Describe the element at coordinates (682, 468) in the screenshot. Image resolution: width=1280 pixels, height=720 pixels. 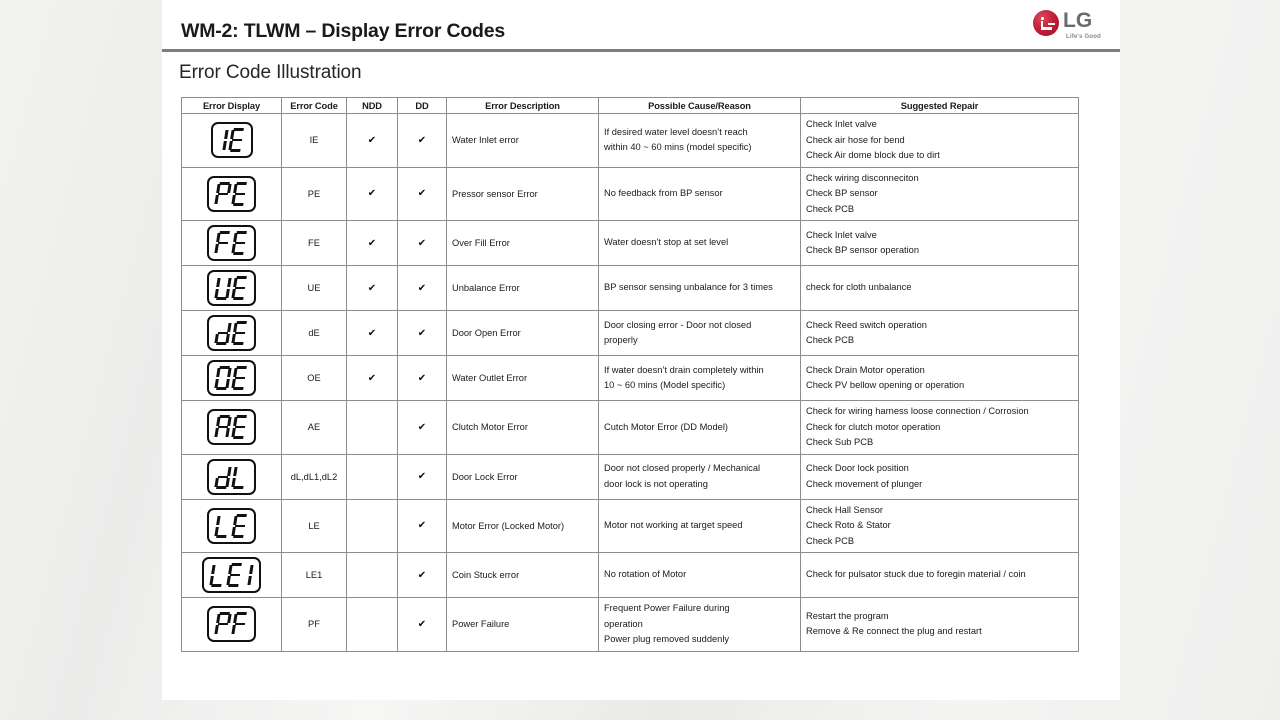
I see `possible-cause-line: Door not closed properly / Mechanical` at that location.